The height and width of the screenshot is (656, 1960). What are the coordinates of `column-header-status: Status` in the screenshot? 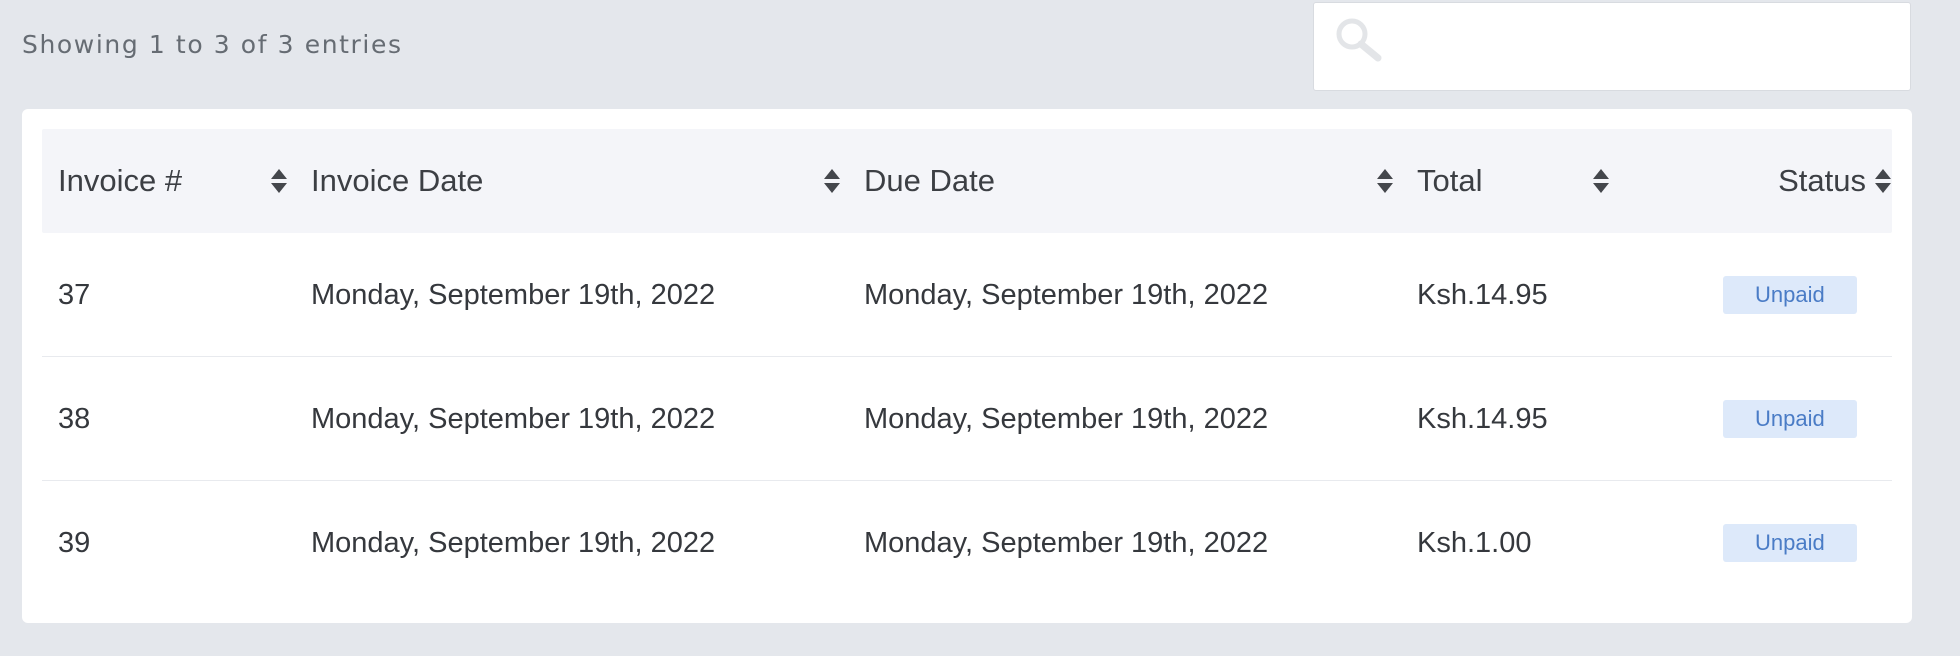 It's located at (1756, 181).